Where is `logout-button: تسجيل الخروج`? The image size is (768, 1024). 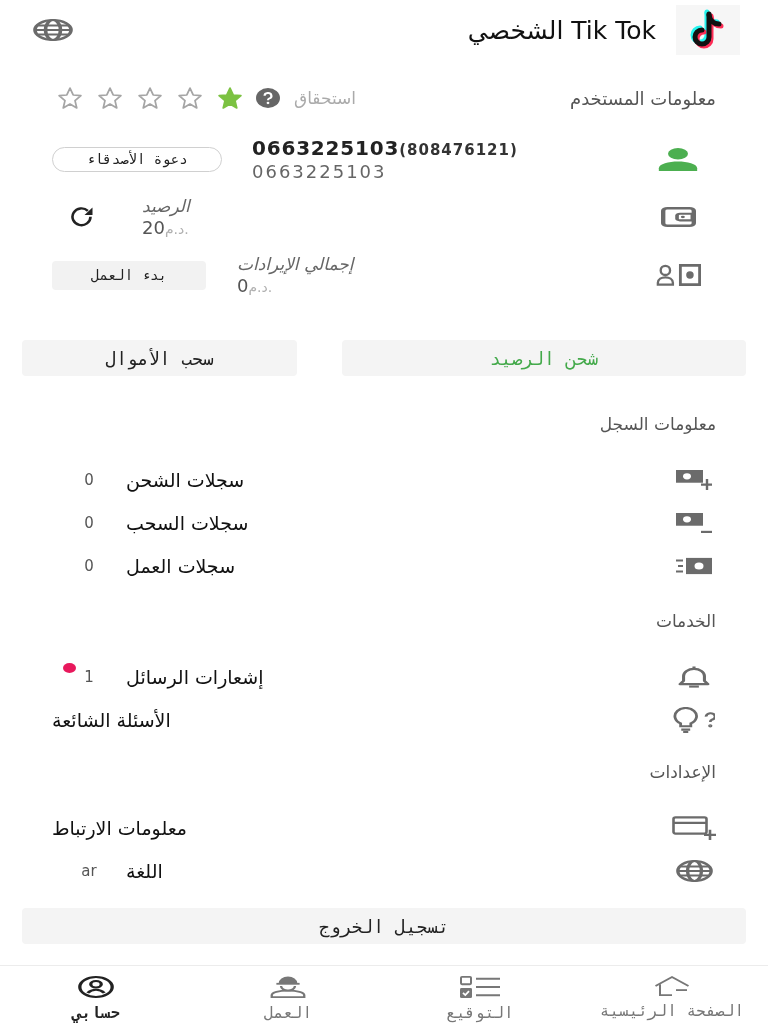
logout-button: تسجيل الخروج is located at coordinates (384, 926).